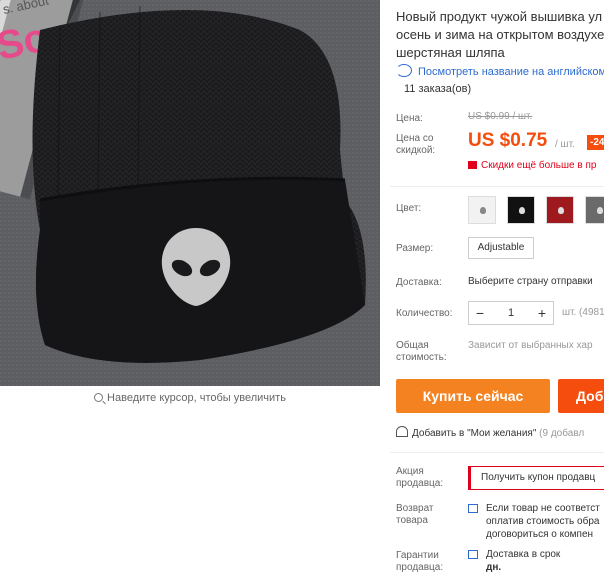 Image resolution: width=604 pixels, height=576 pixels. Describe the element at coordinates (416, 144) in the screenshot. I see `discount-price-label: Цена со скидкой:` at that location.